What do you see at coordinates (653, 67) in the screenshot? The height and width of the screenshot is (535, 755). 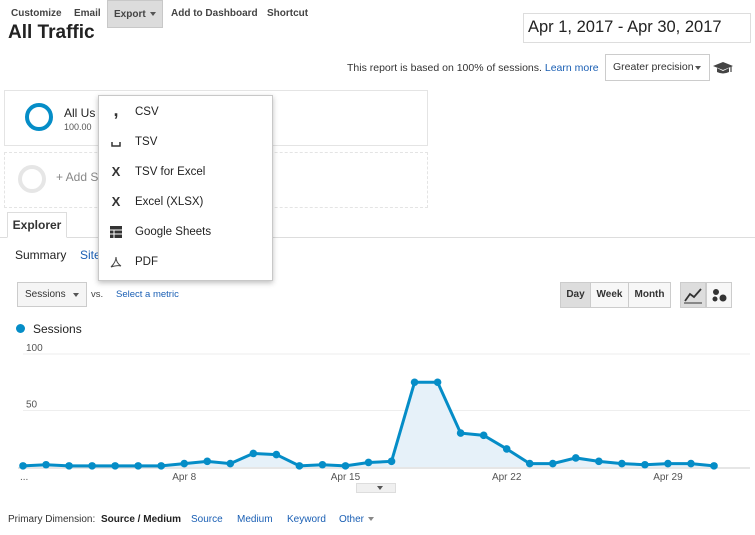 I see `precision-label: Greater precision` at bounding box center [653, 67].